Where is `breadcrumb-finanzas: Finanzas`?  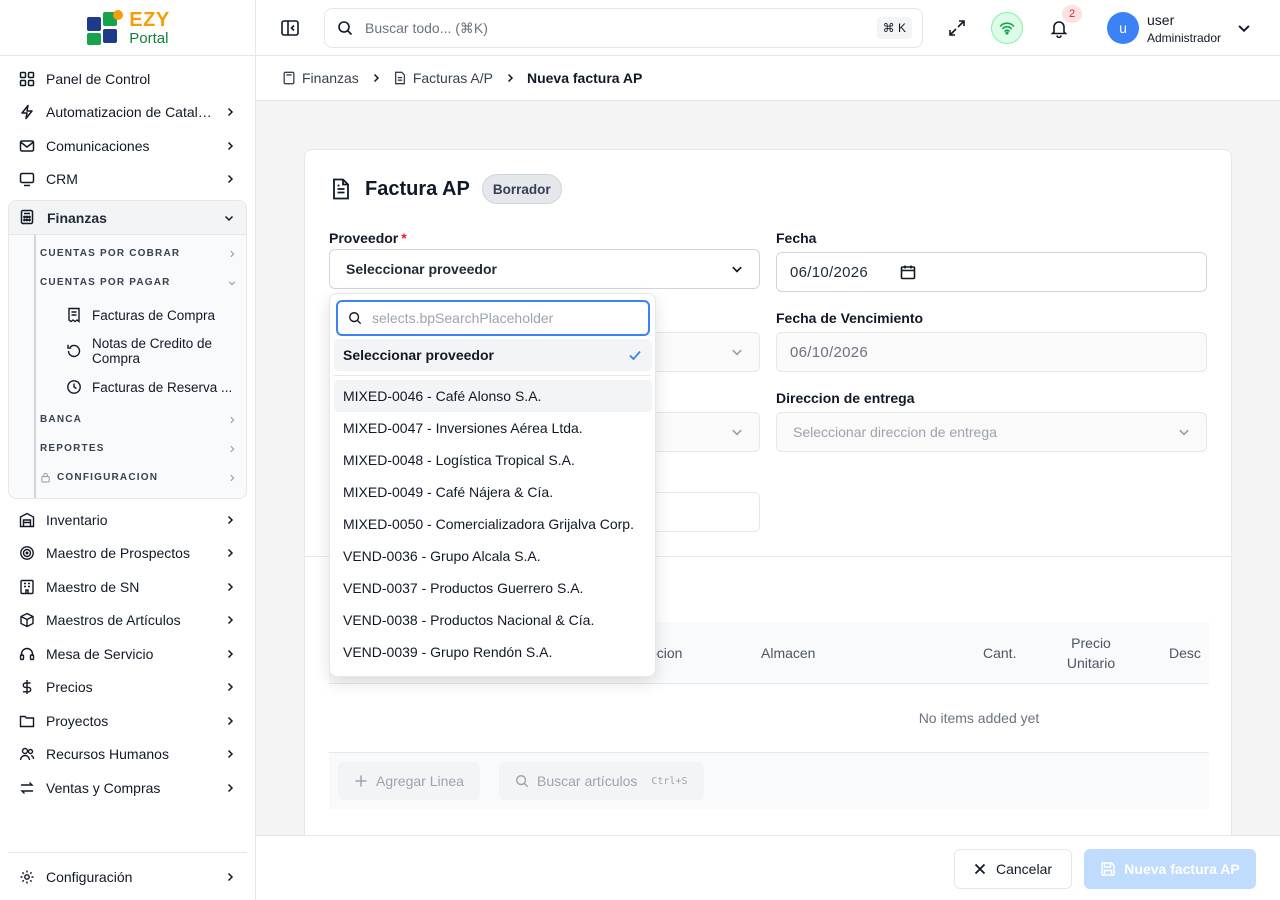 breadcrumb-finanzas: Finanzas is located at coordinates (320, 78).